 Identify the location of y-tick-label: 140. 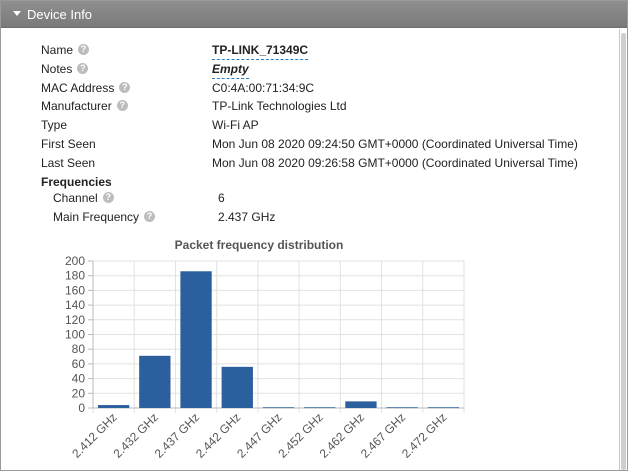
(75, 305).